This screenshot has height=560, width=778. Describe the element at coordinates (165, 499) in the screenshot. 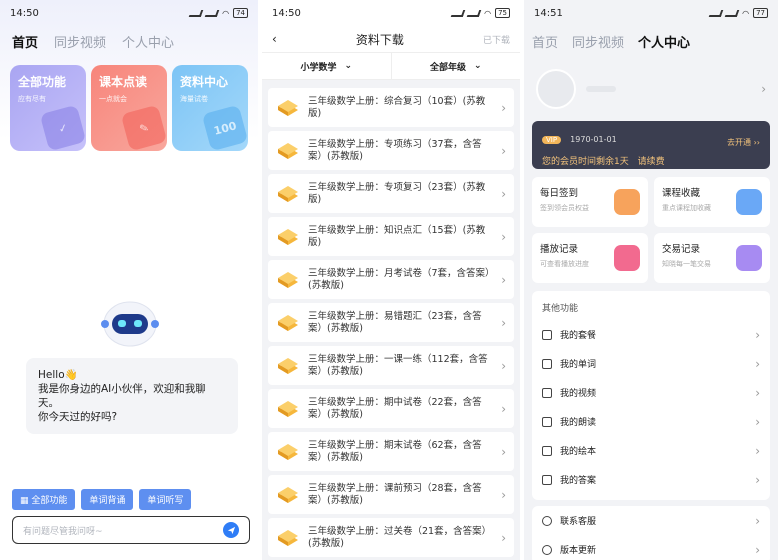

I see `quick-word-dictation-button: 单词听写` at that location.